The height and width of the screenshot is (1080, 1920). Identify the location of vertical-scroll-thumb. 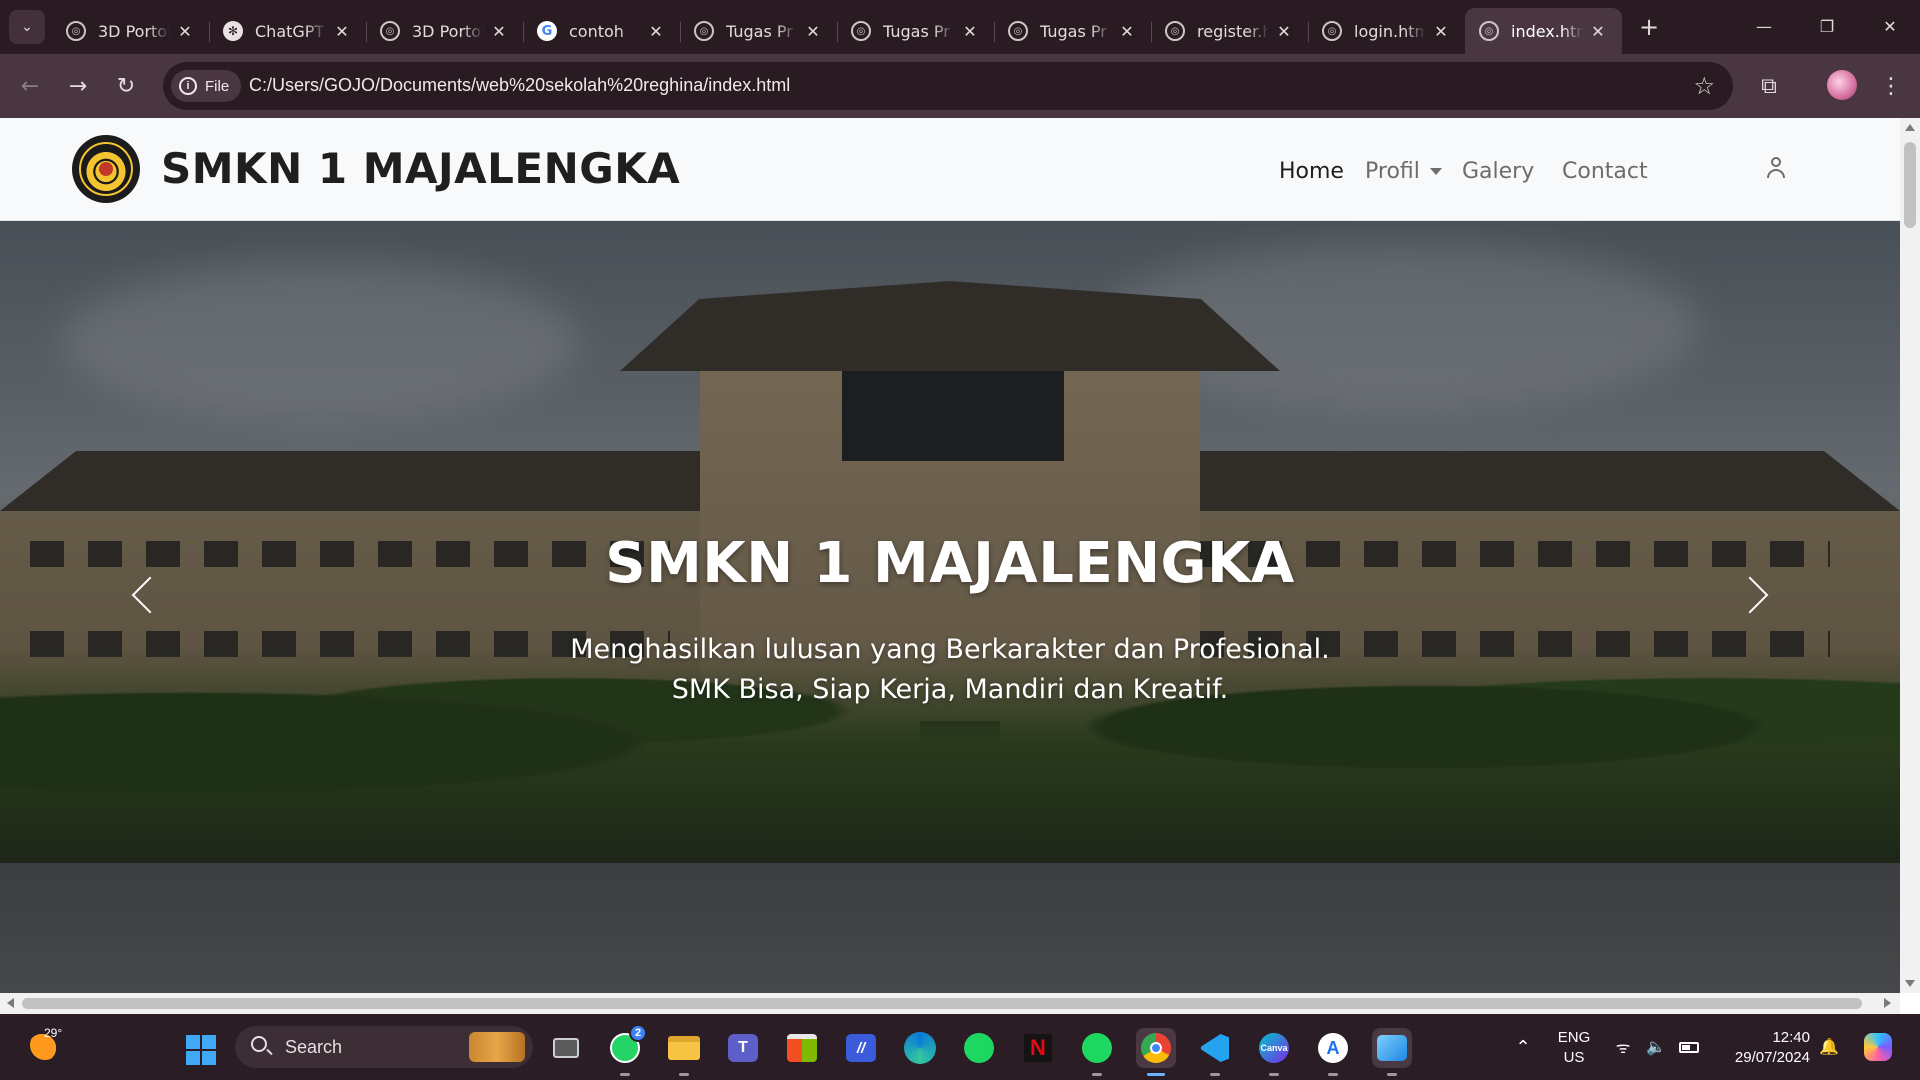
(1910, 185).